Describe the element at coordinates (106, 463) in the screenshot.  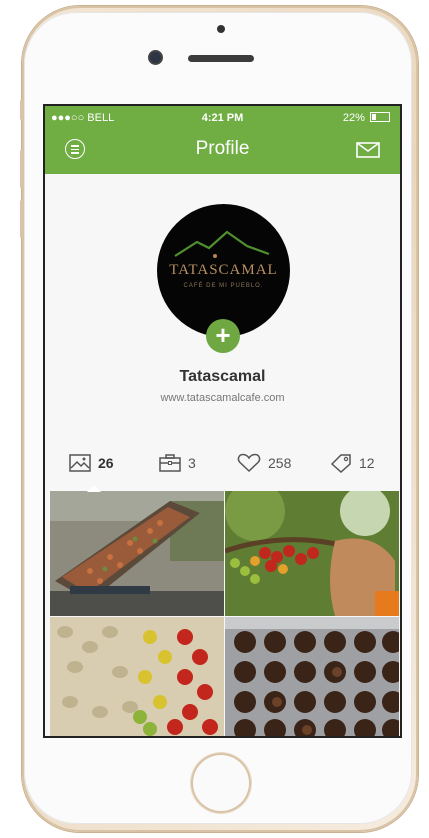
I see `stat-photos-count: 26` at that location.